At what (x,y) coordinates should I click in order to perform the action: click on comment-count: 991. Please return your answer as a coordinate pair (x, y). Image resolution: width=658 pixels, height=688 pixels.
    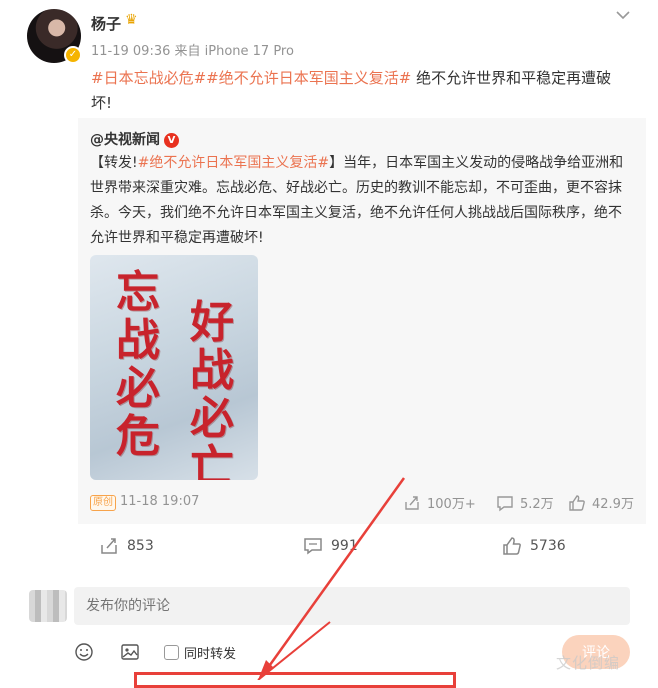
    Looking at the image, I should click on (344, 546).